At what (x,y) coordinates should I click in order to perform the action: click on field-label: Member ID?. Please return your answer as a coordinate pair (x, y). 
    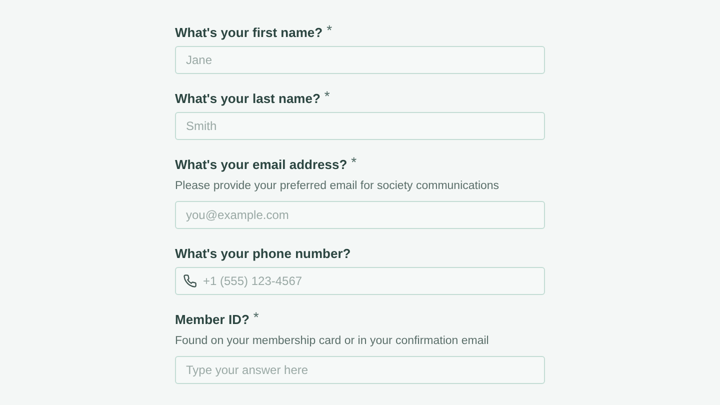
    Looking at the image, I should click on (212, 320).